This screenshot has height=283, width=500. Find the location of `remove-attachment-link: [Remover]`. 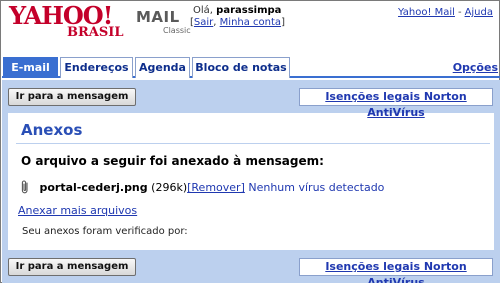

remove-attachment-link: [Remover] is located at coordinates (216, 187).